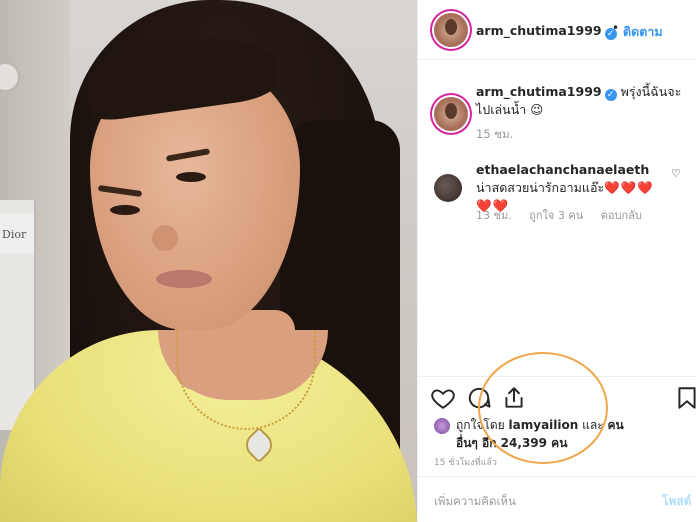 The image size is (696, 522). What do you see at coordinates (191, 177) in the screenshot?
I see `photo-eye-right` at bounding box center [191, 177].